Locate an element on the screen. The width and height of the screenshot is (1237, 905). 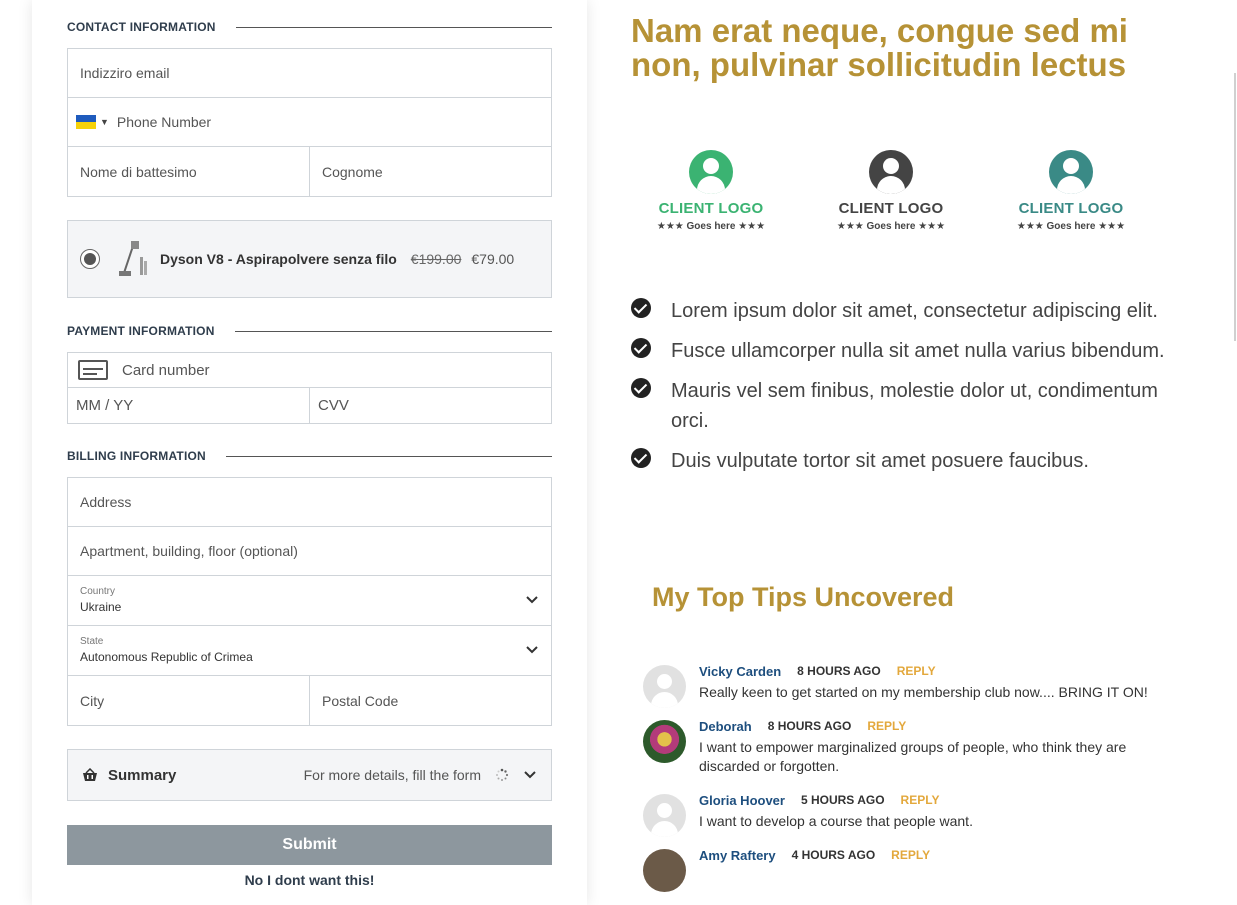
tips-title: My Top Tips Uncovered is located at coordinates (803, 597).